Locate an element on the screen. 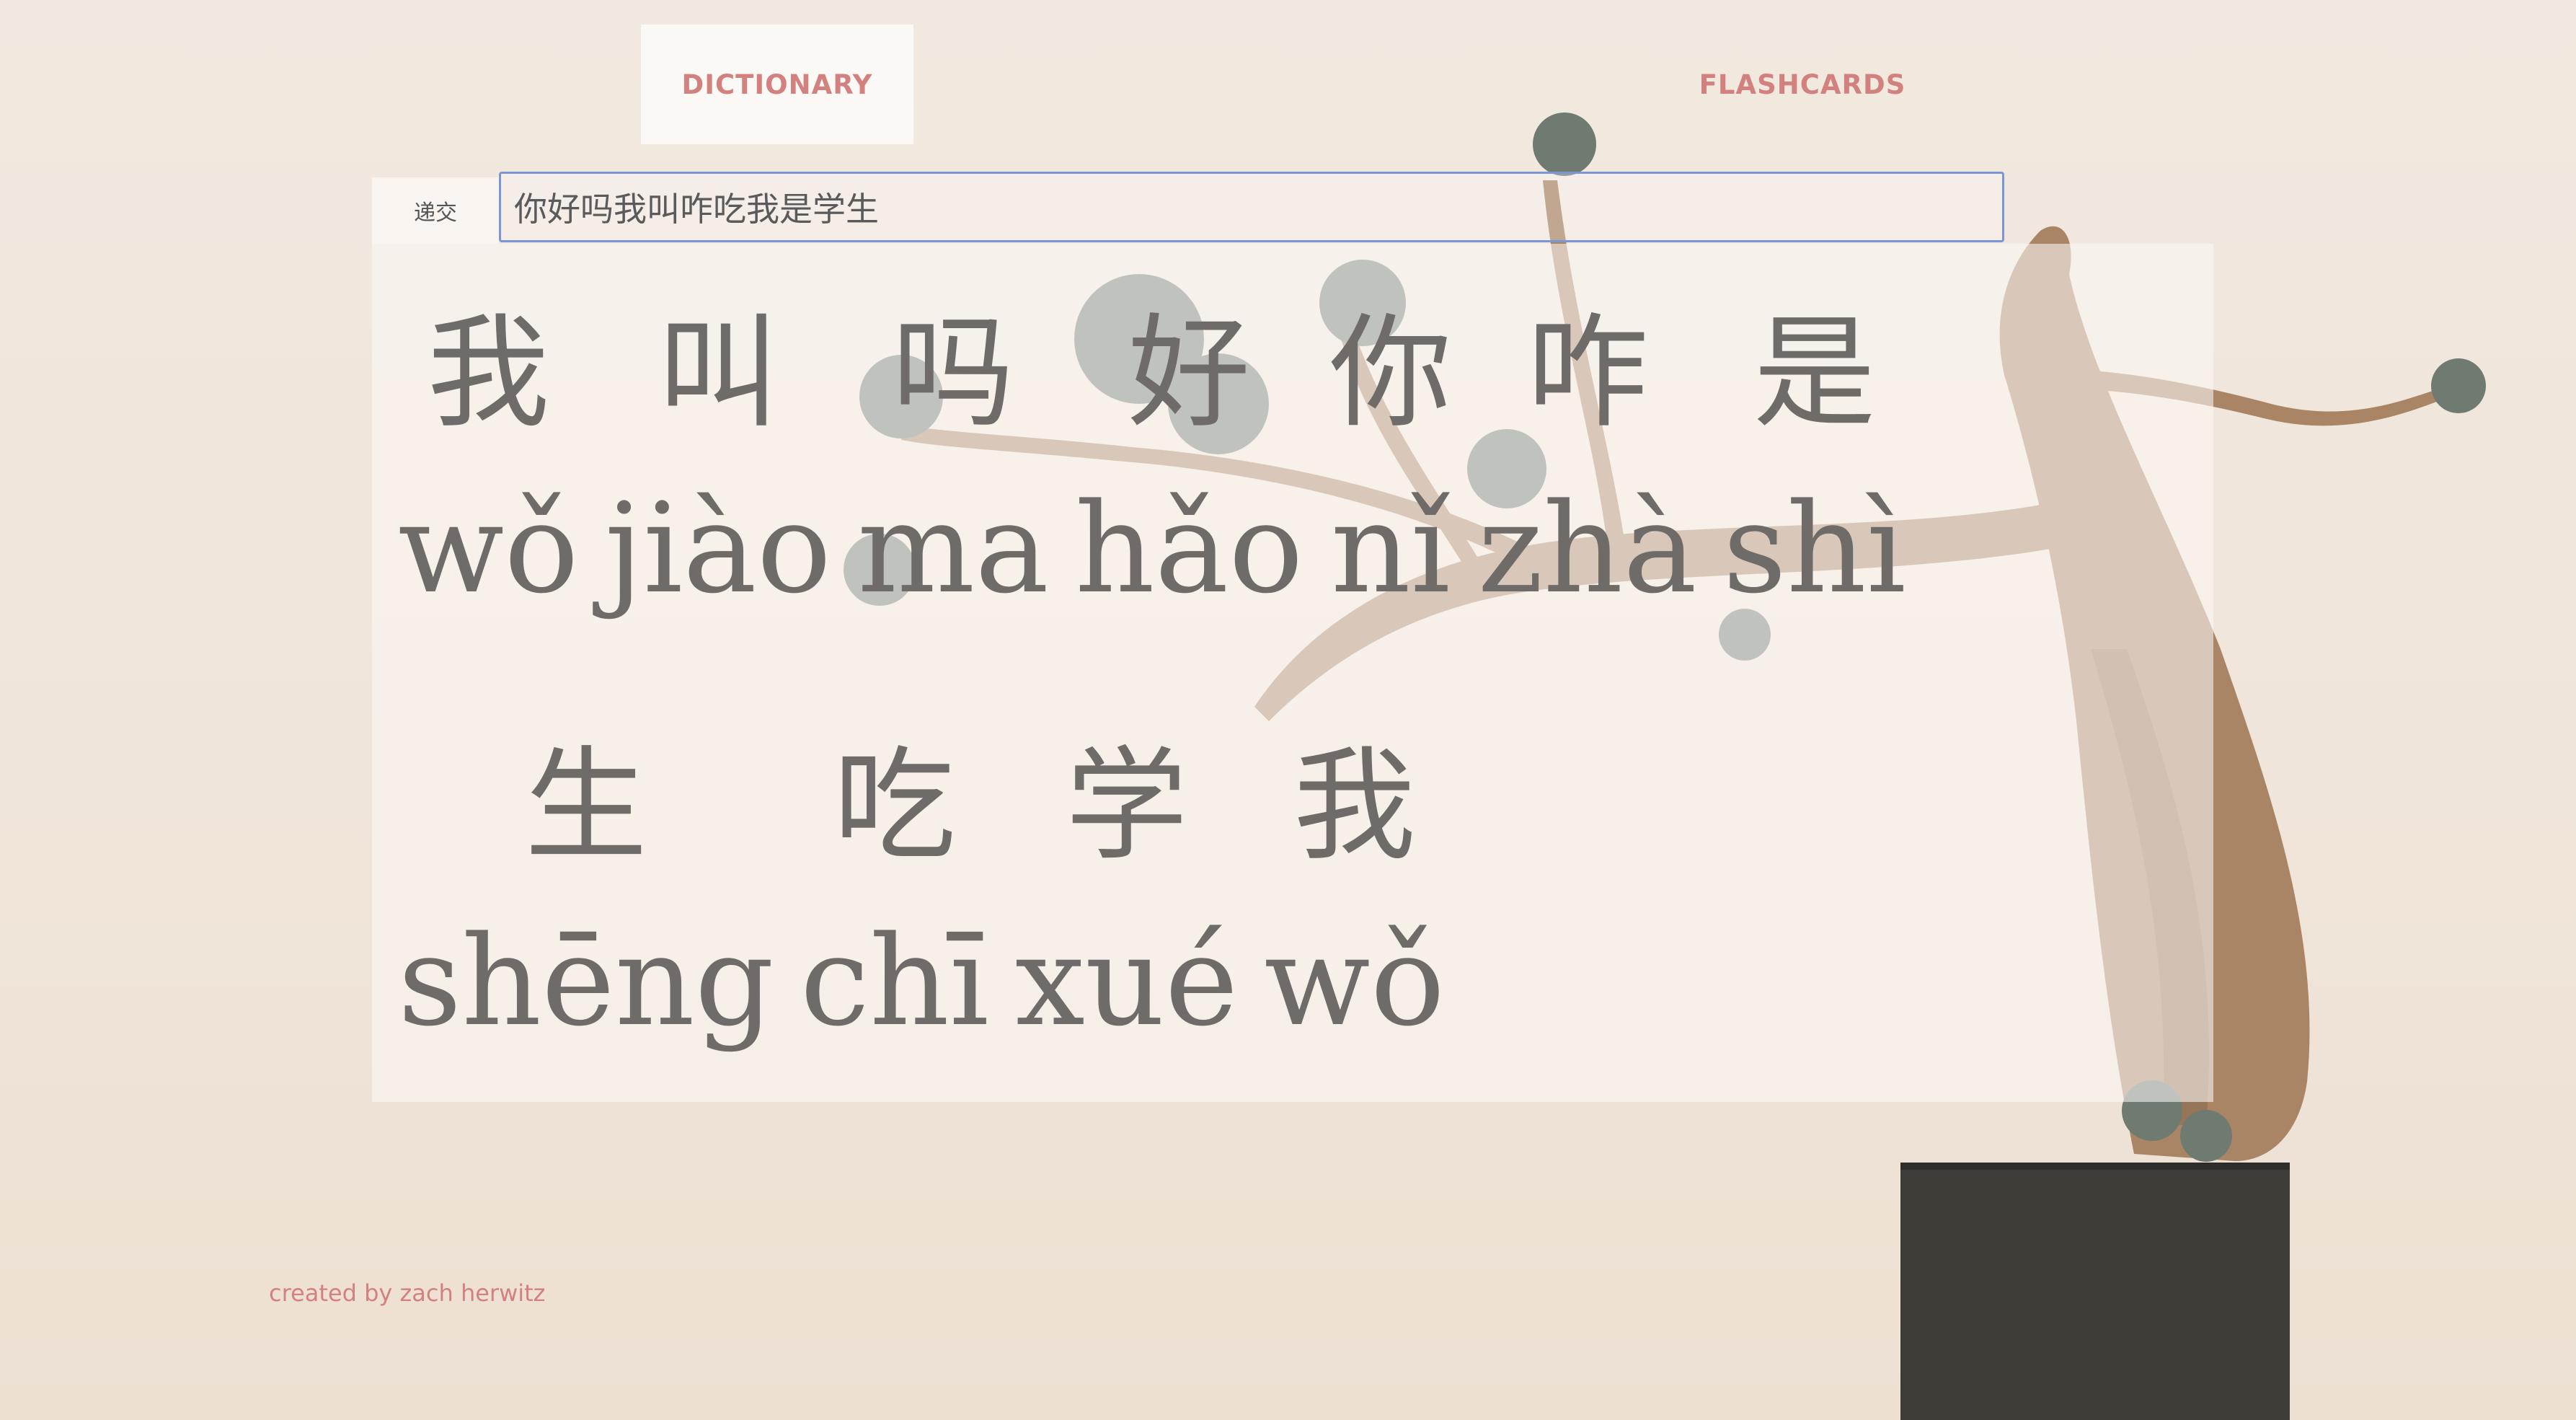 Image resolution: width=2576 pixels, height=1420 pixels. word-card: 生 shēng is located at coordinates (586, 895).